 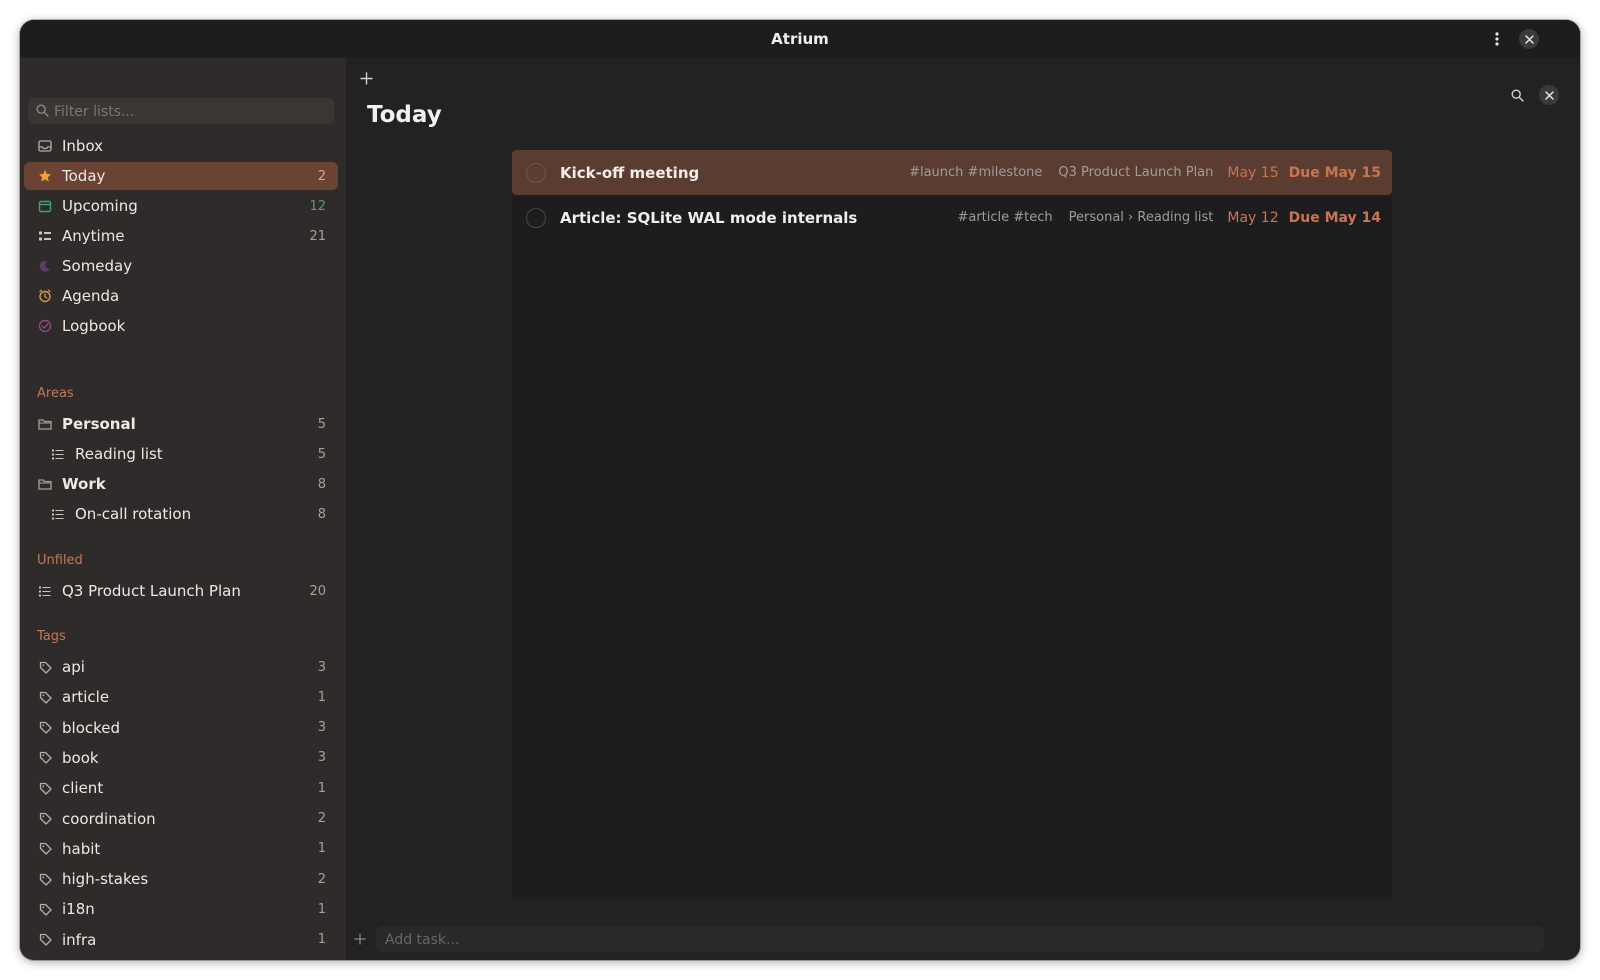 I want to click on new-list-button, so click(x=366, y=78).